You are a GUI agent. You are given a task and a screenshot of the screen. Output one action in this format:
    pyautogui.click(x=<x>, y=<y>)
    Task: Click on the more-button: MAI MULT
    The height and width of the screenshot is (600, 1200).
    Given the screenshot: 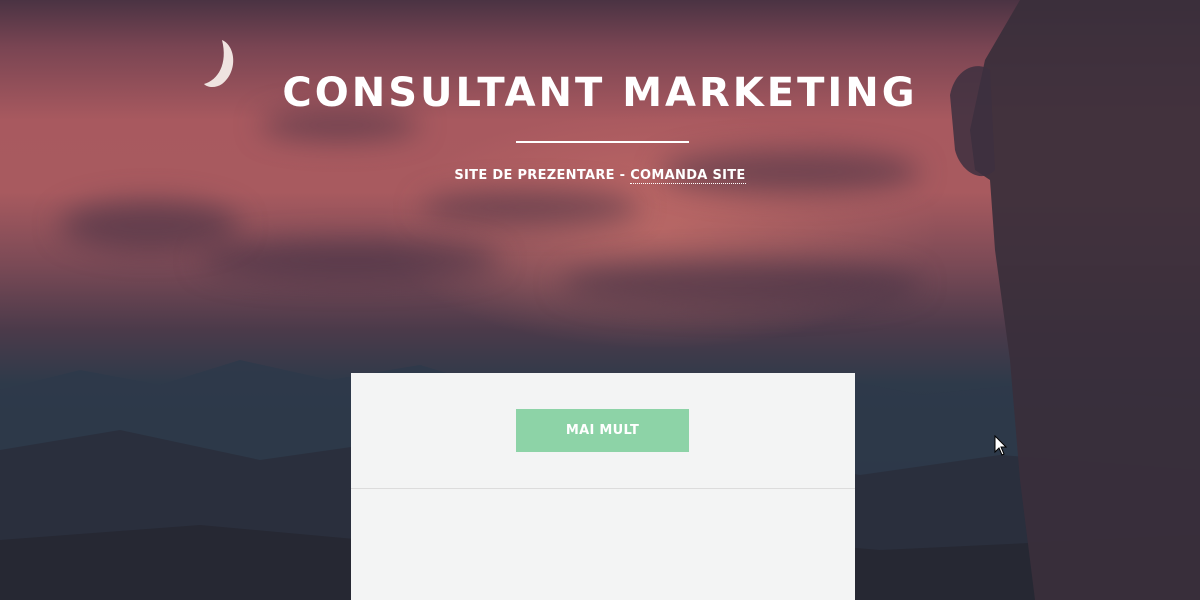 What is the action you would take?
    pyautogui.click(x=602, y=430)
    